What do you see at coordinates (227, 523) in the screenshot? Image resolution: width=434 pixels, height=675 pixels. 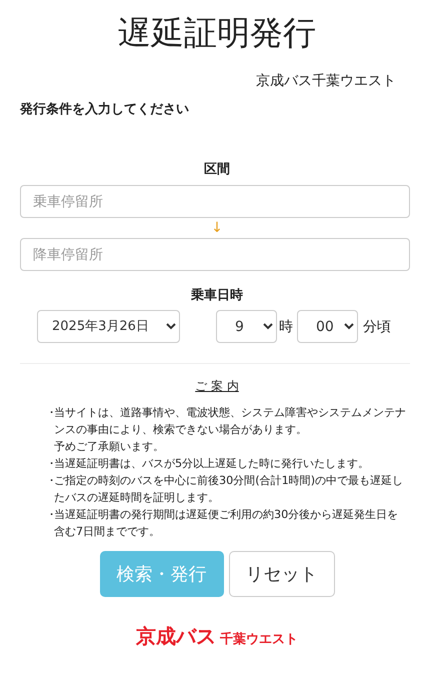 I see `notice-text: 当遅延証明書の発行期間は遅延便ご利用の約30分後から遅延発生日を含む7日間までです。` at bounding box center [227, 523].